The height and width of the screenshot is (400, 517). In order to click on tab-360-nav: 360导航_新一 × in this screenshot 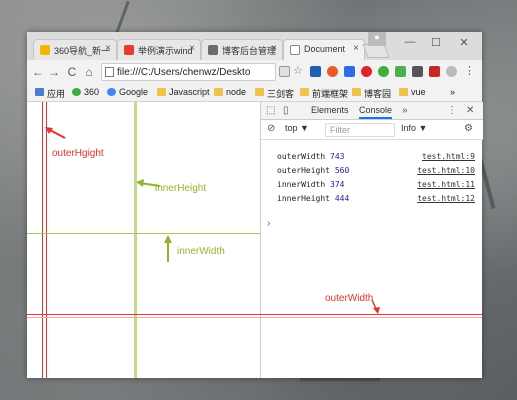, I will do `click(75, 49)`.